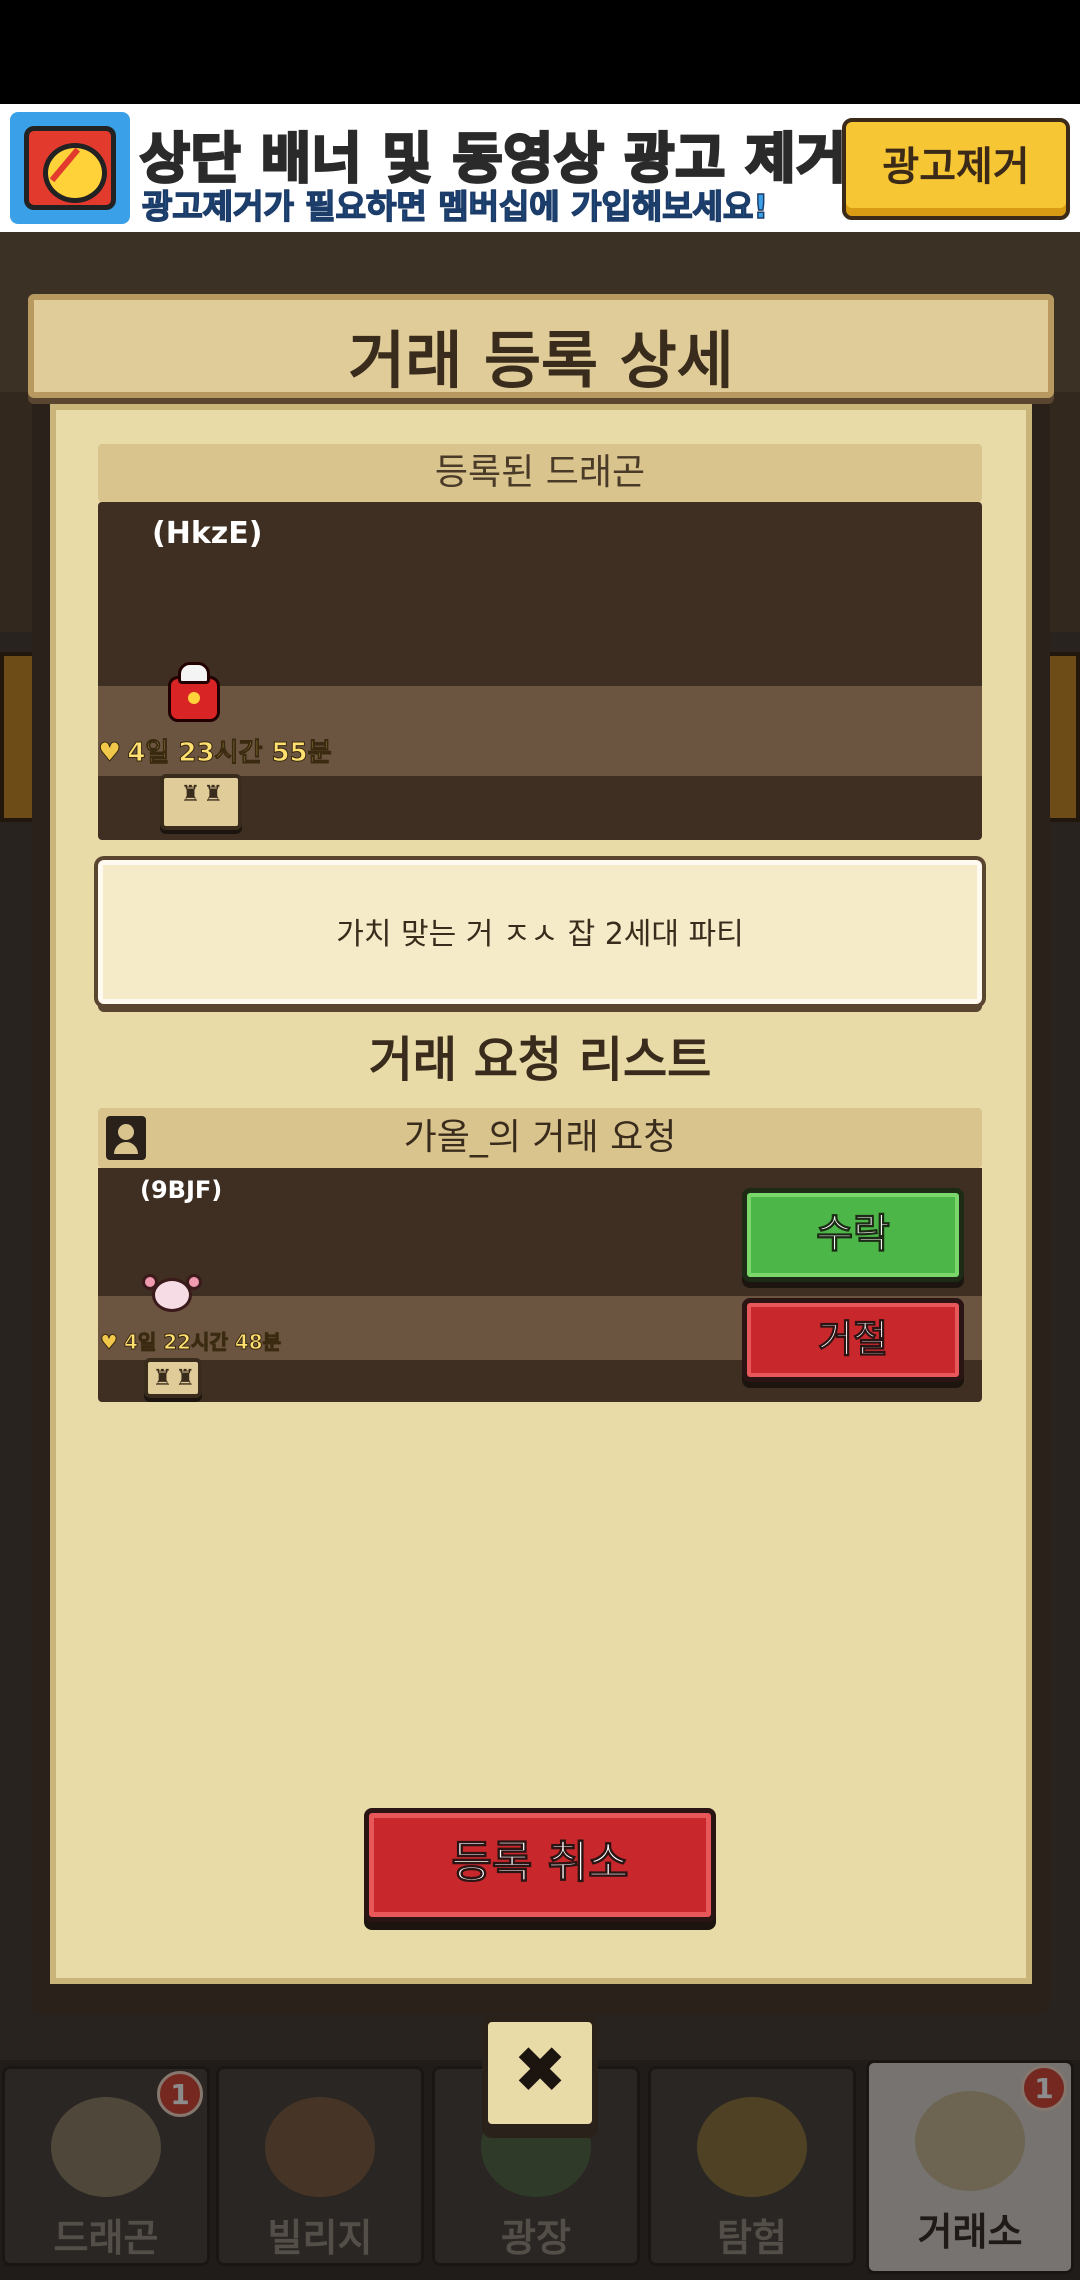  What do you see at coordinates (853, 1340) in the screenshot?
I see `reject-button: 거절` at bounding box center [853, 1340].